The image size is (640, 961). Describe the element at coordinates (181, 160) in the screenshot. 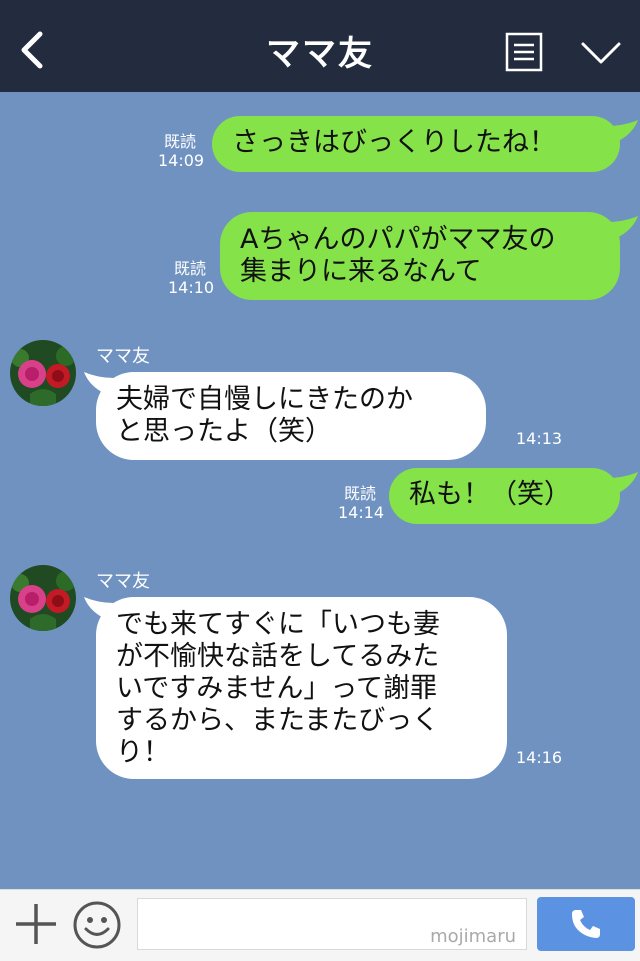

I see `message-time: 14:09` at that location.